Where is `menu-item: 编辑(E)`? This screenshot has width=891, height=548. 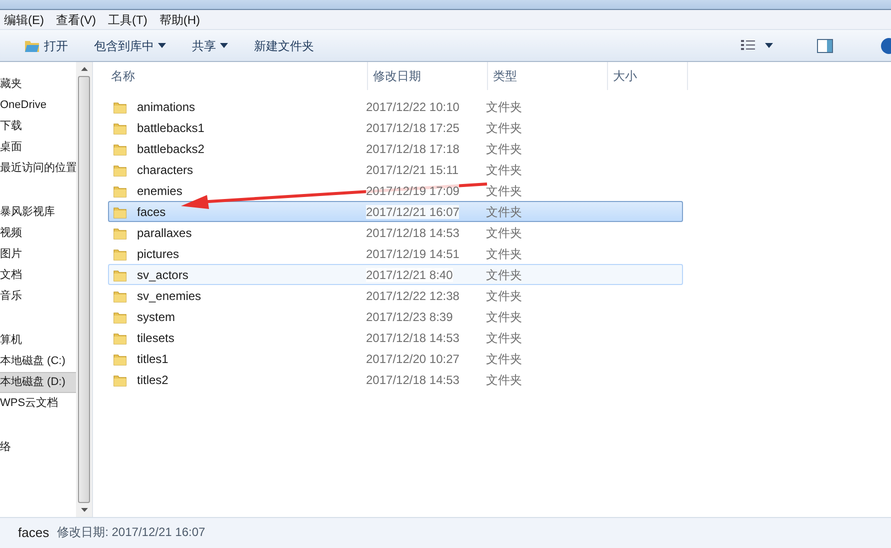 menu-item: 编辑(E) is located at coordinates (25, 19).